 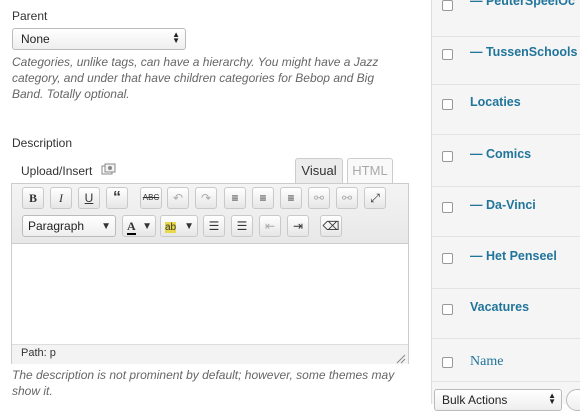 I want to click on media-icon, so click(x=108, y=169).